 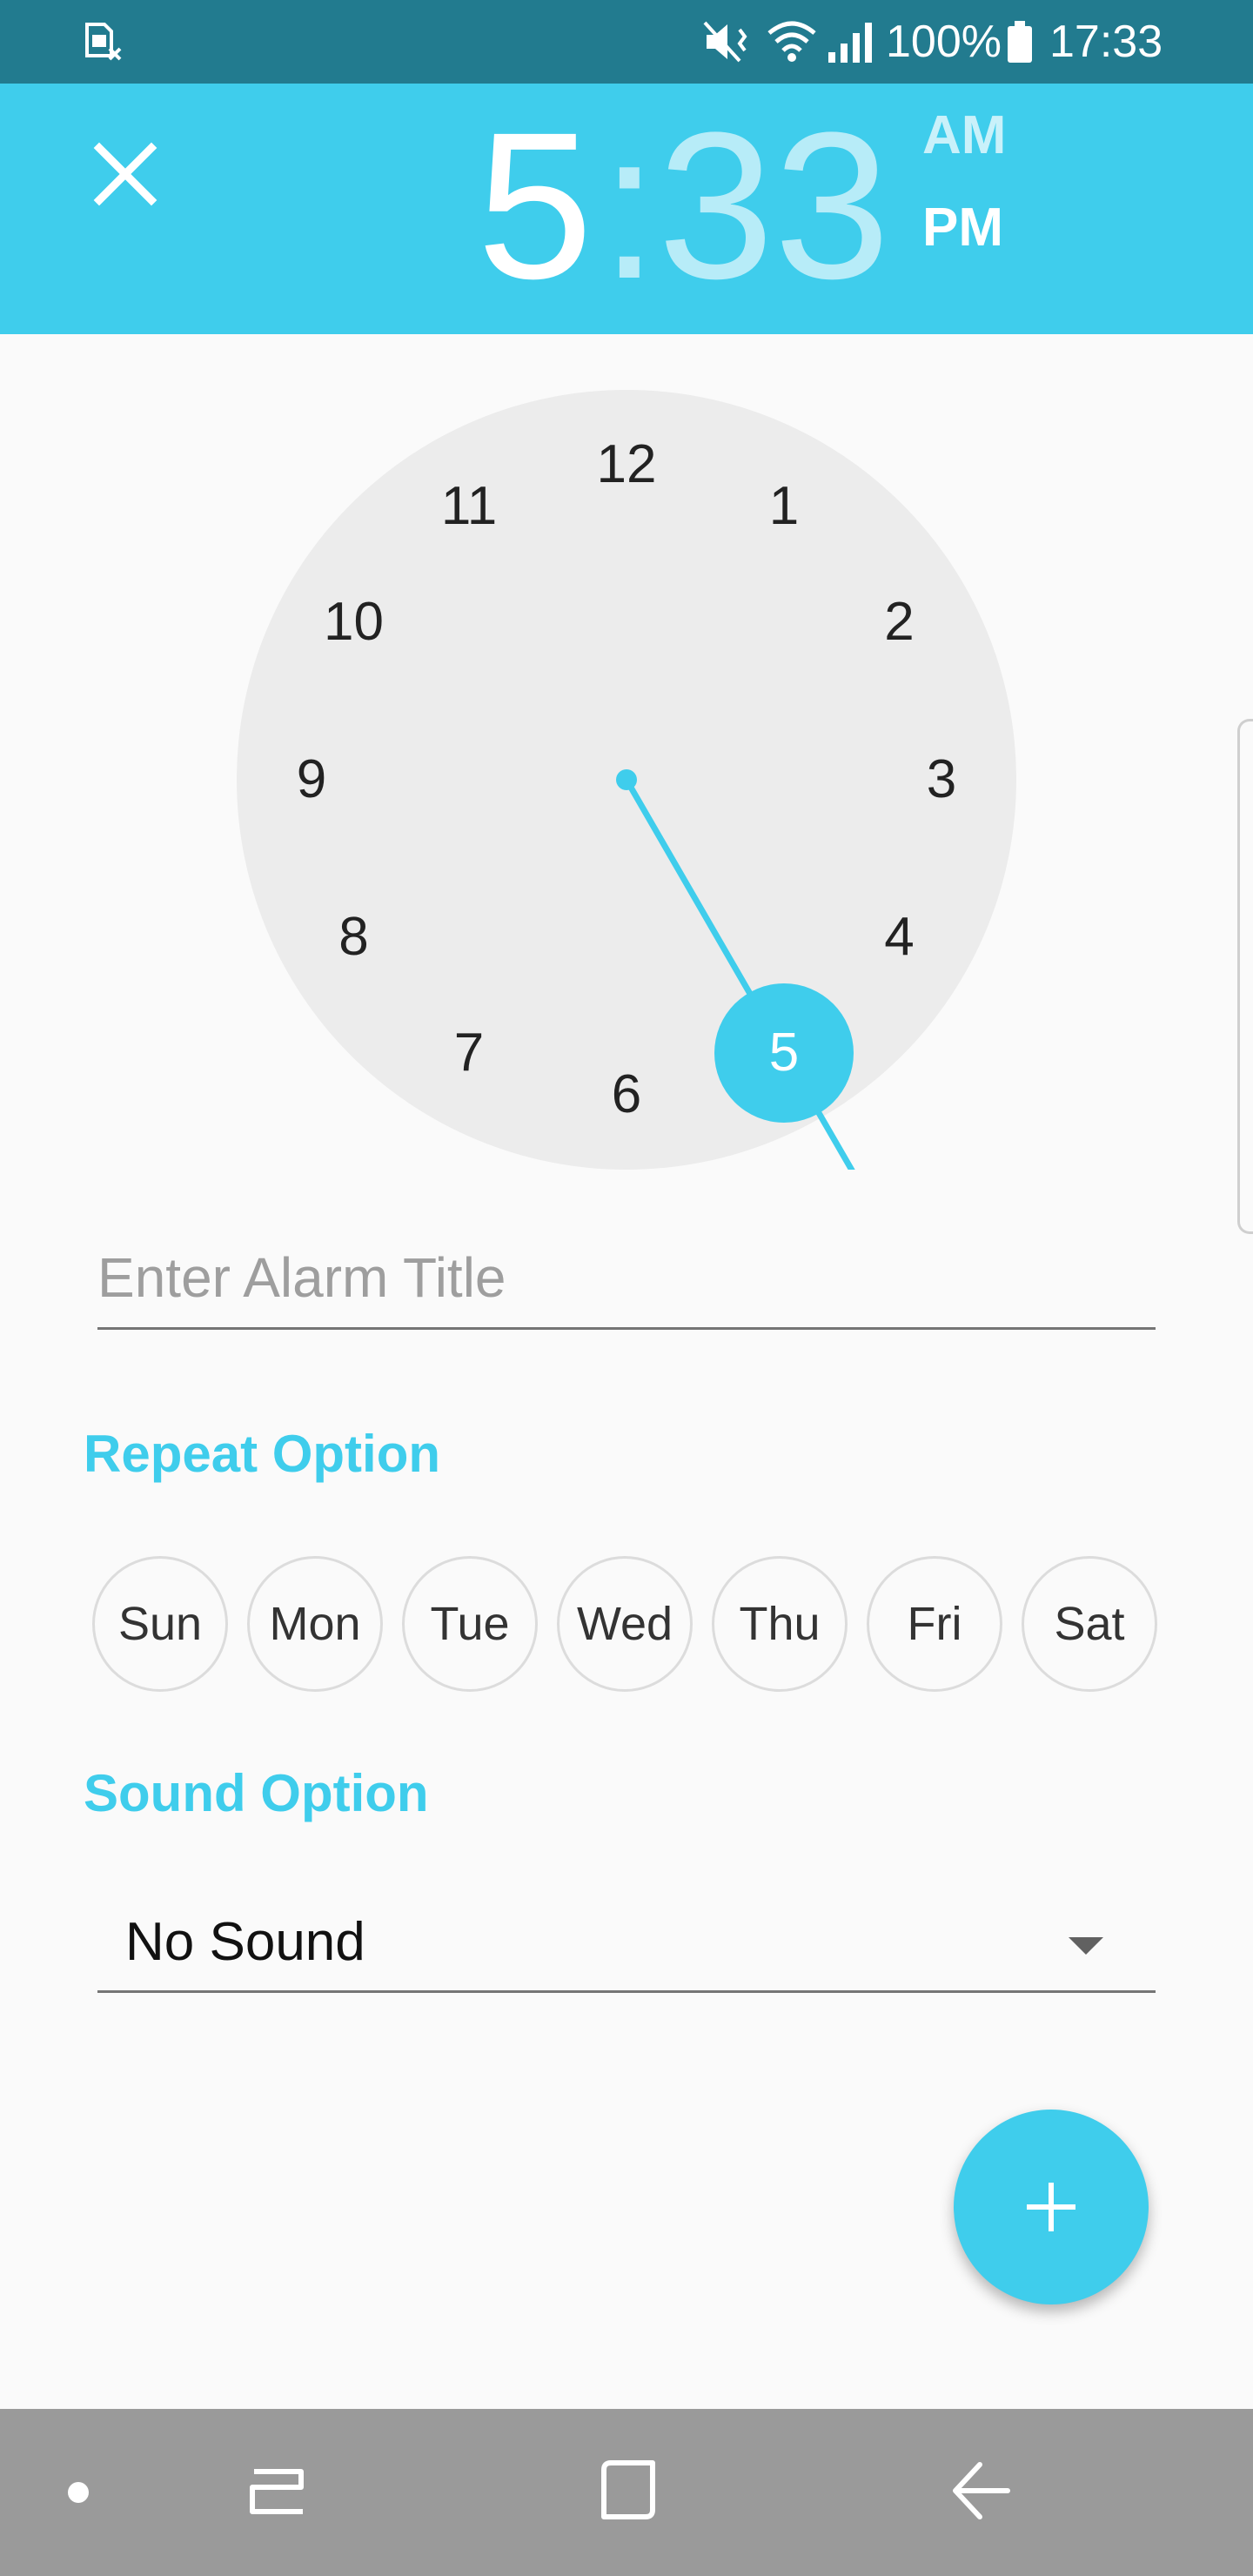 What do you see at coordinates (784, 1053) in the screenshot?
I see `hour-5-selected: 5` at bounding box center [784, 1053].